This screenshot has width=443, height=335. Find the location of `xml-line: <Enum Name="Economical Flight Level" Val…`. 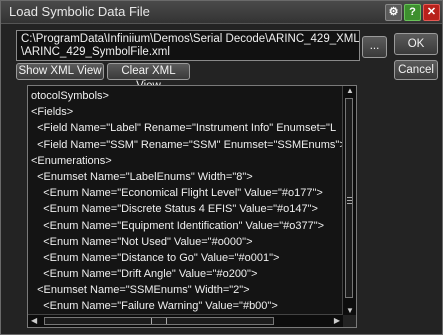

xml-line: <Enum Name="Economical Flight Level" Val… is located at coordinates (177, 193).